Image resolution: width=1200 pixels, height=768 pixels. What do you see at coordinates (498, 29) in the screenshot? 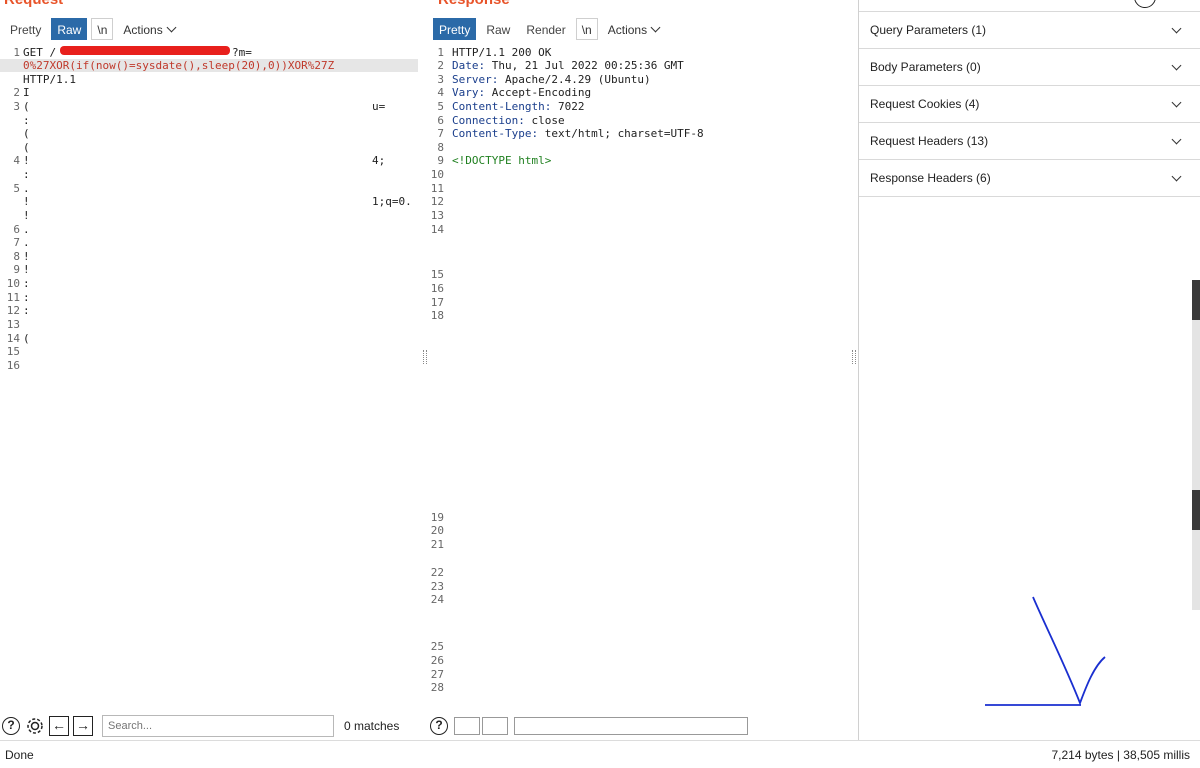
I see `response-tab-raw: Raw` at bounding box center [498, 29].